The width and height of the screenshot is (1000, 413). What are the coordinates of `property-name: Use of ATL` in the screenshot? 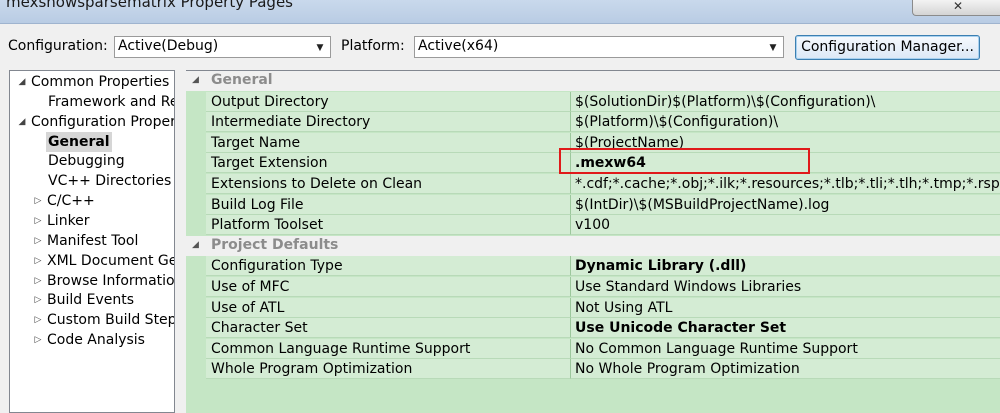 It's located at (388, 307).